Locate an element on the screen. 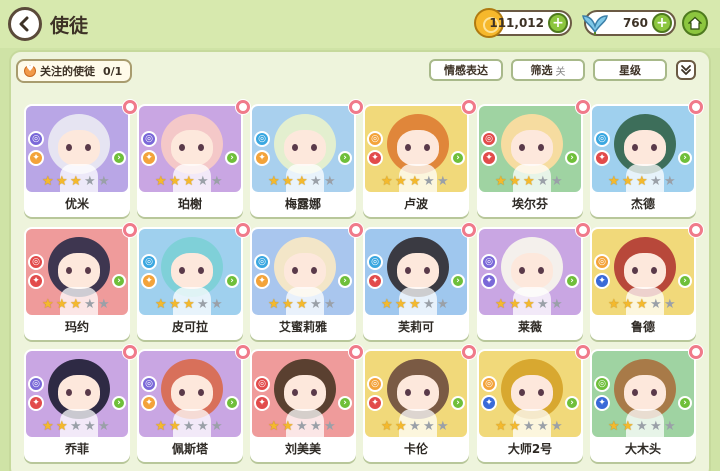 This screenshot has height=471, width=720. apostle-name: 莱薇 is located at coordinates (529, 327).